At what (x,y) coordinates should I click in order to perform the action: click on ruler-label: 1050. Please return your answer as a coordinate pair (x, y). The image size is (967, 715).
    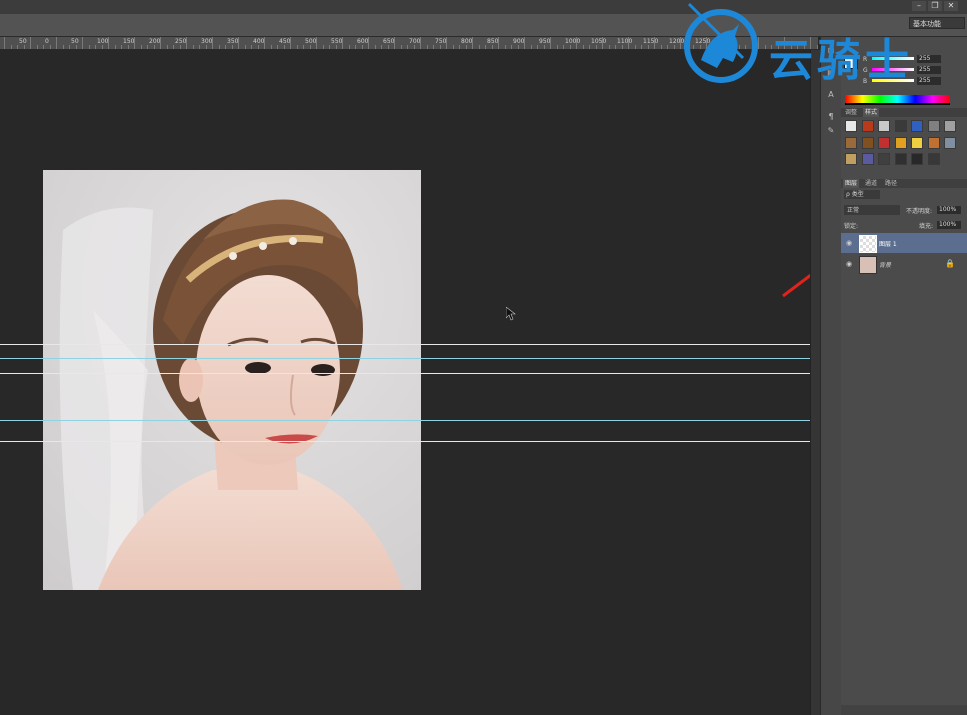
    Looking at the image, I should click on (599, 41).